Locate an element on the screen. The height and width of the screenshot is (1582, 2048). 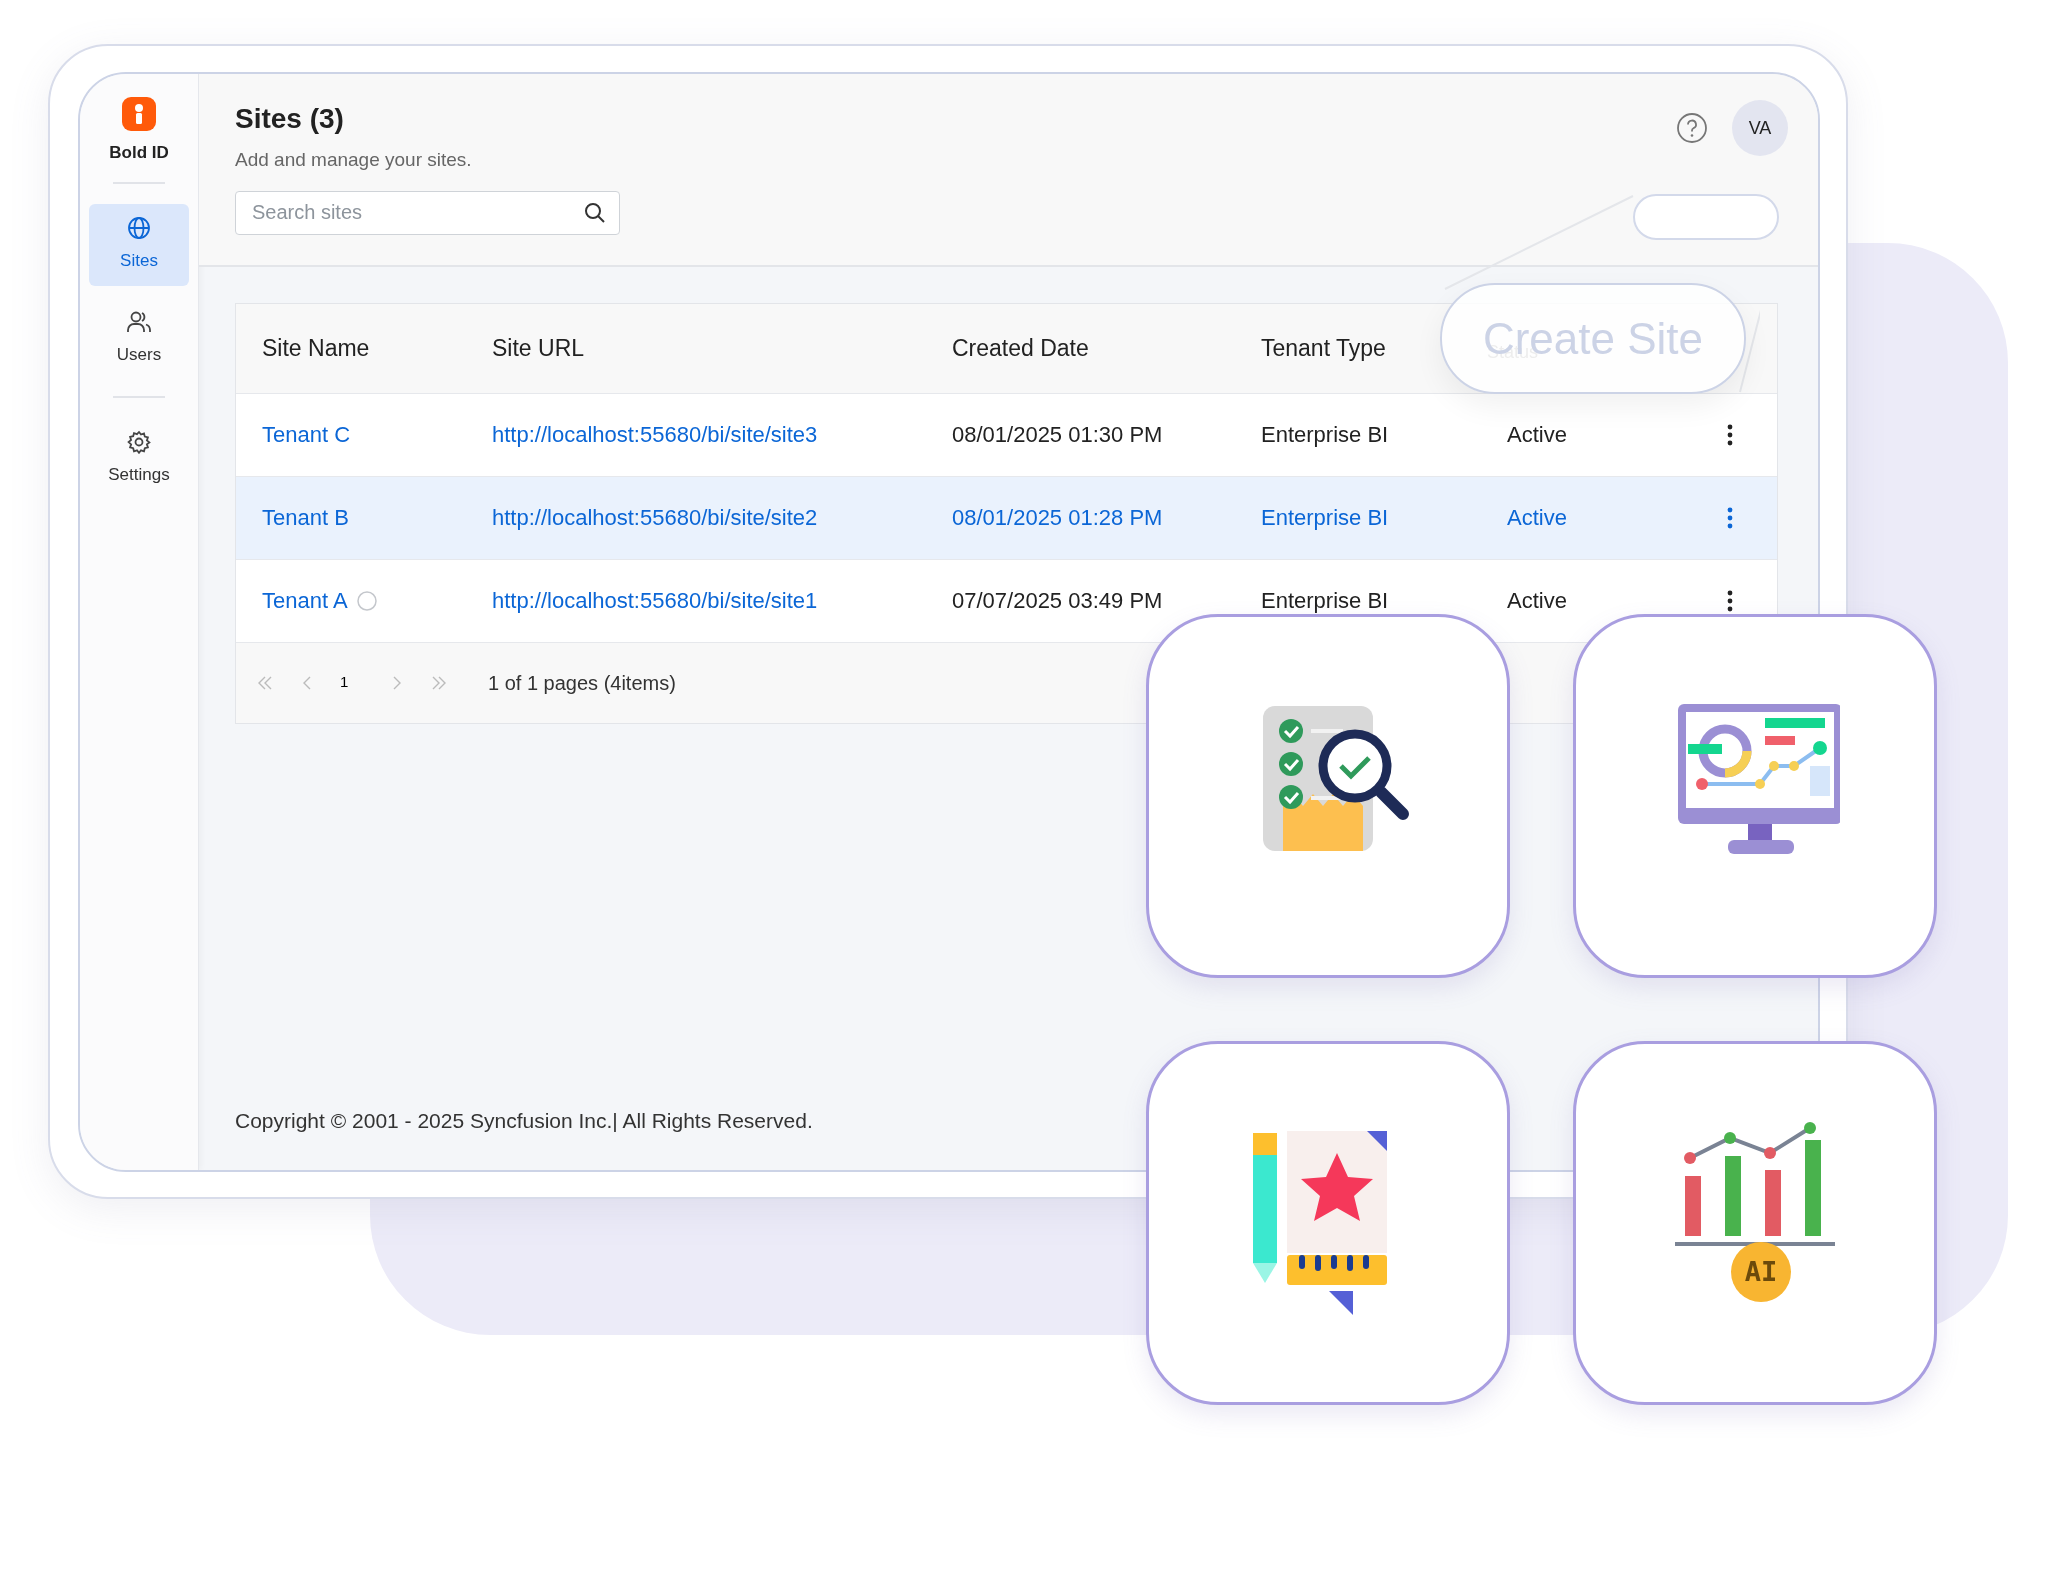
table-cell-text: 08/01/2025 01:30 PM is located at coordinates (1058, 435).